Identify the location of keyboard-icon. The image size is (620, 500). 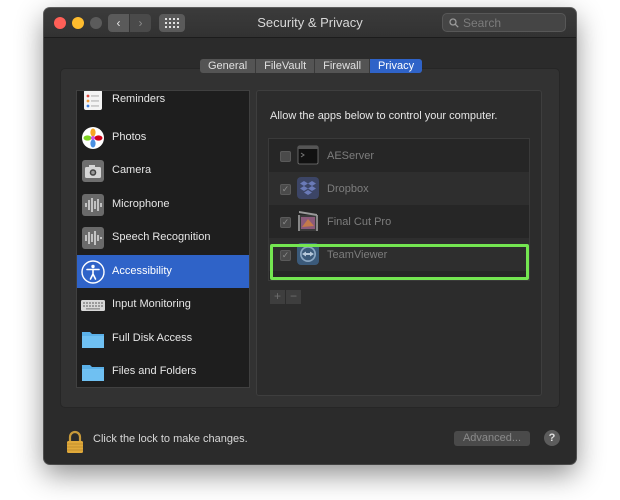
(93, 305).